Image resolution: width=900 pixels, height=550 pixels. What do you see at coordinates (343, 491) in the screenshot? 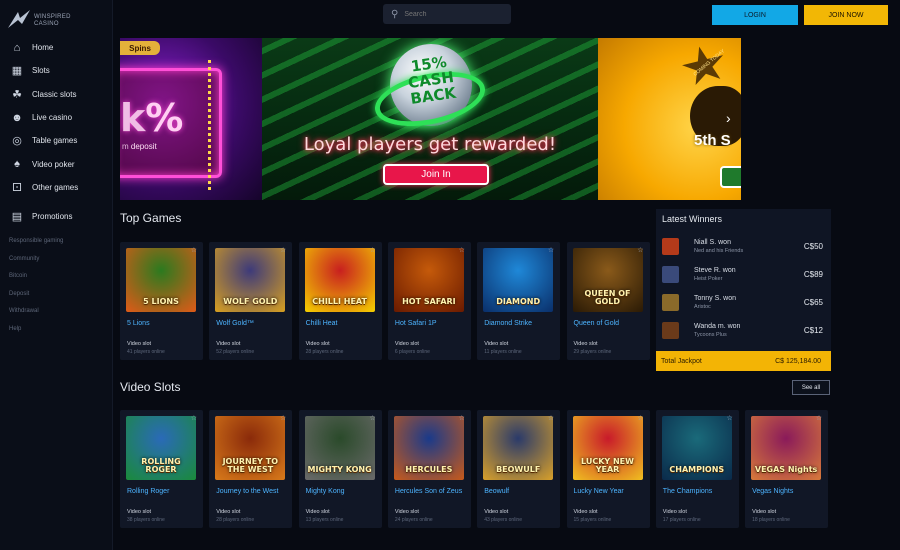
I see `game-name: Mighty Kong` at bounding box center [343, 491].